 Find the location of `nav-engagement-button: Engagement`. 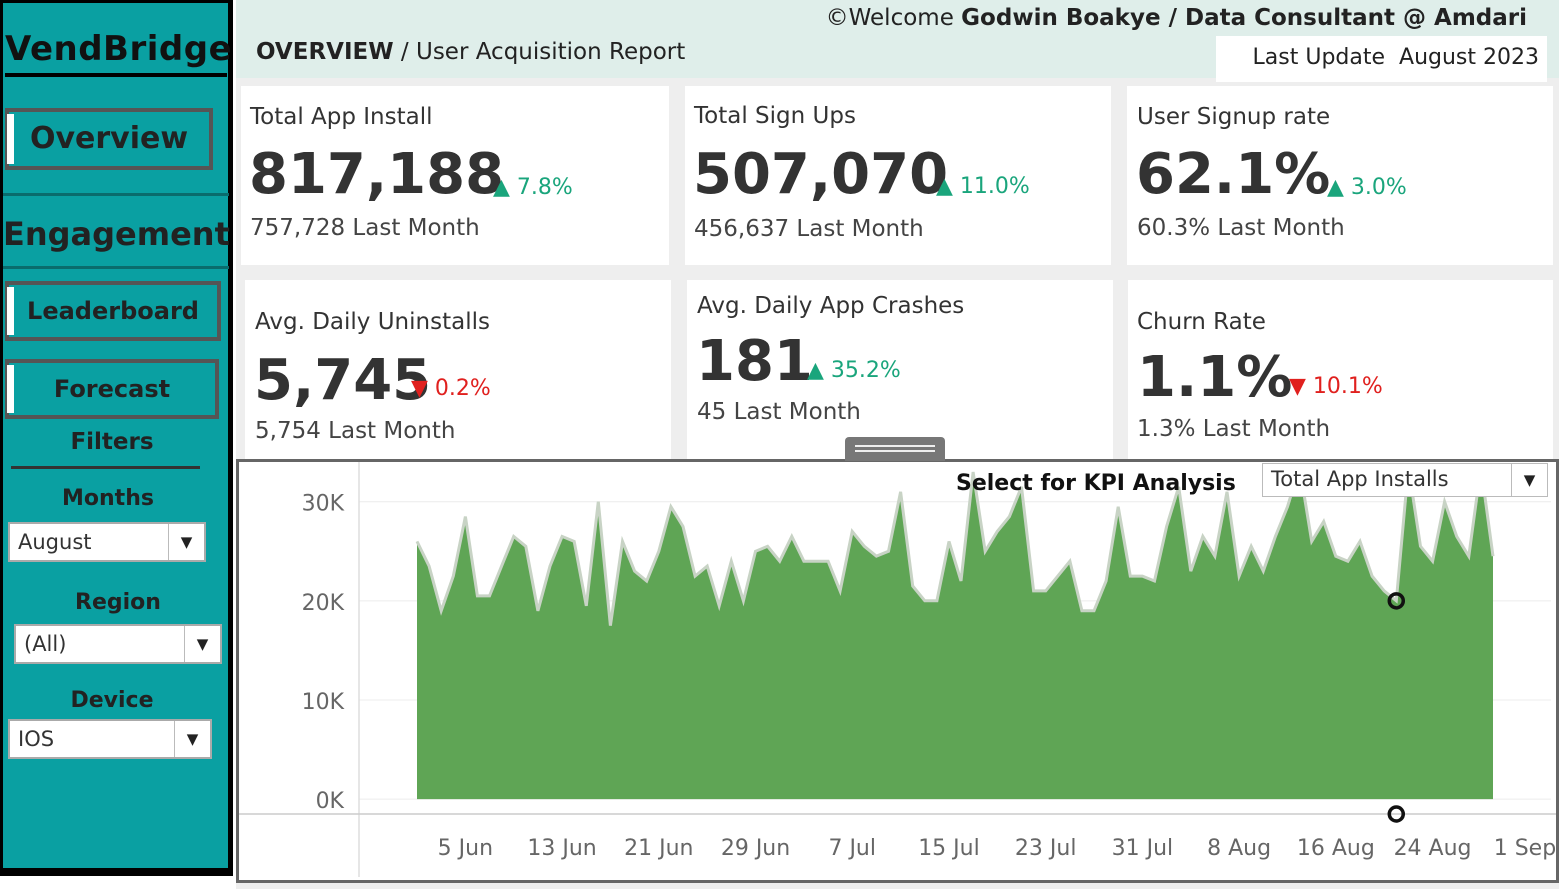

nav-engagement-button: Engagement is located at coordinates (116, 231).